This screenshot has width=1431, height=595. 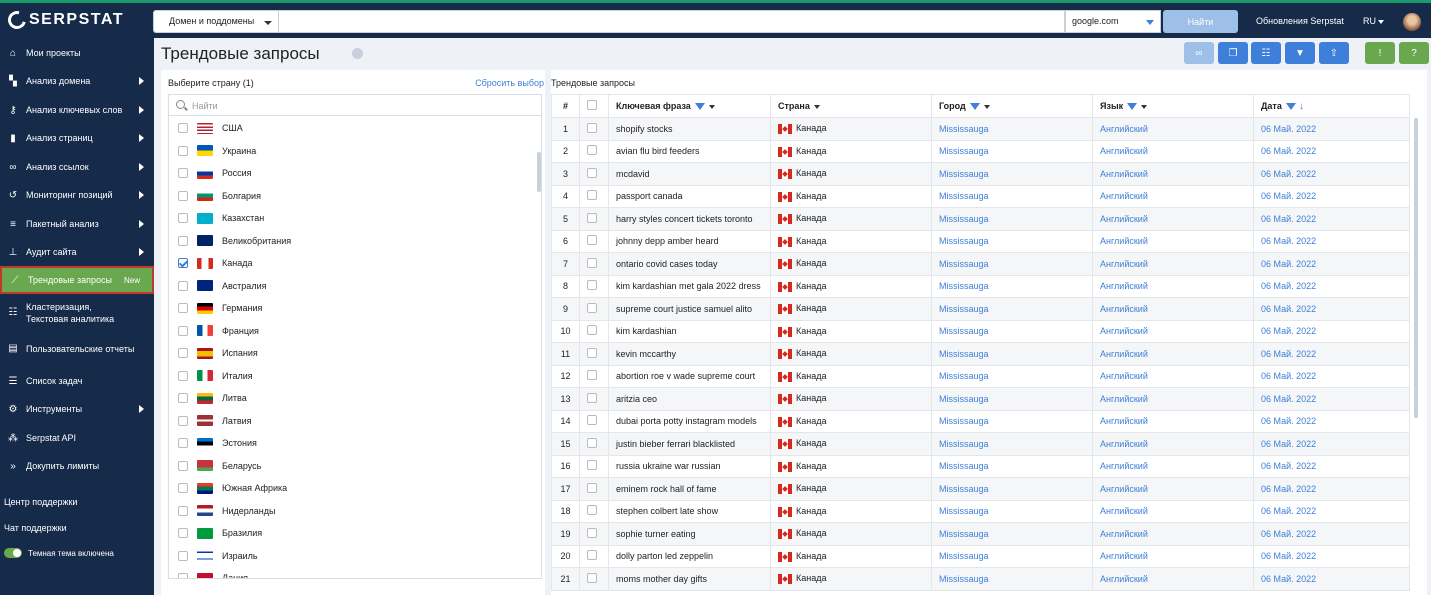 I want to click on country-item-br: Бразилия, so click(x=358, y=533).